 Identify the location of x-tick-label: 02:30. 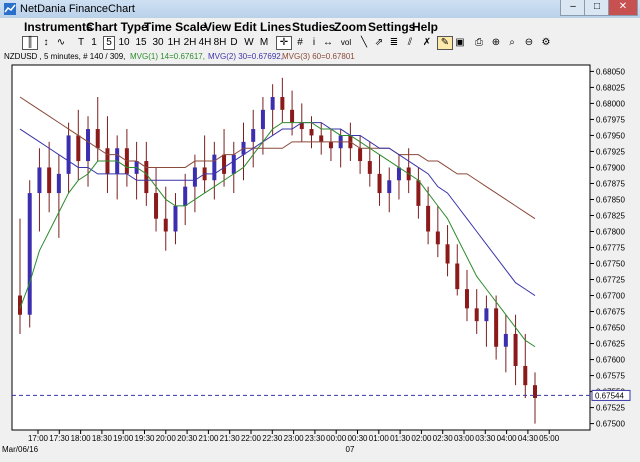
(443, 438).